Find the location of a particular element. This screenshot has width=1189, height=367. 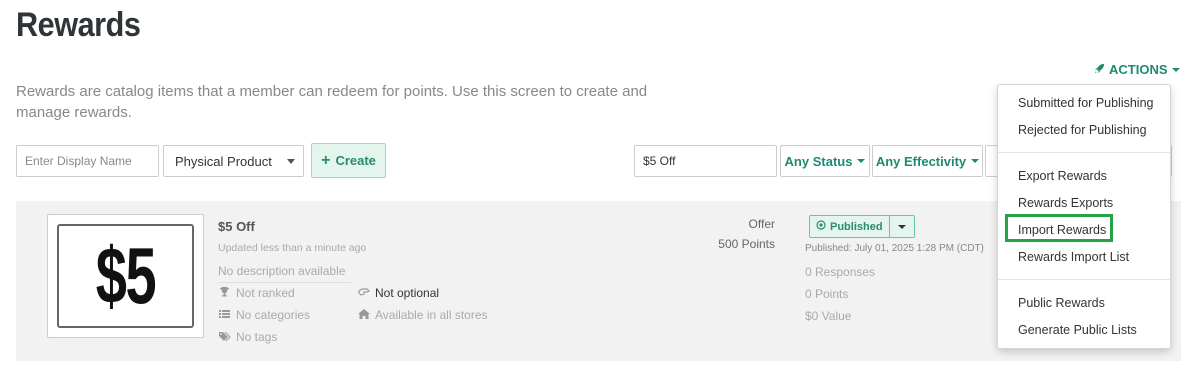

ranked-info: Not ranked is located at coordinates (256, 293).